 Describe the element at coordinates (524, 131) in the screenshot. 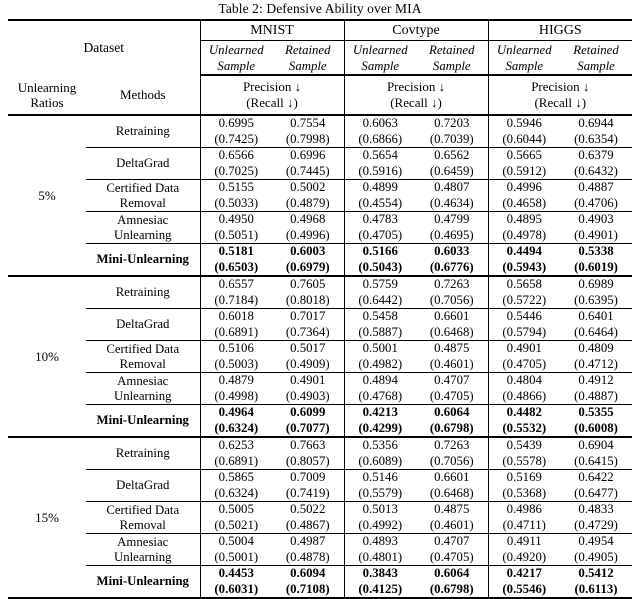

I see `metric-cell: 0.5946 (0.6044)` at that location.